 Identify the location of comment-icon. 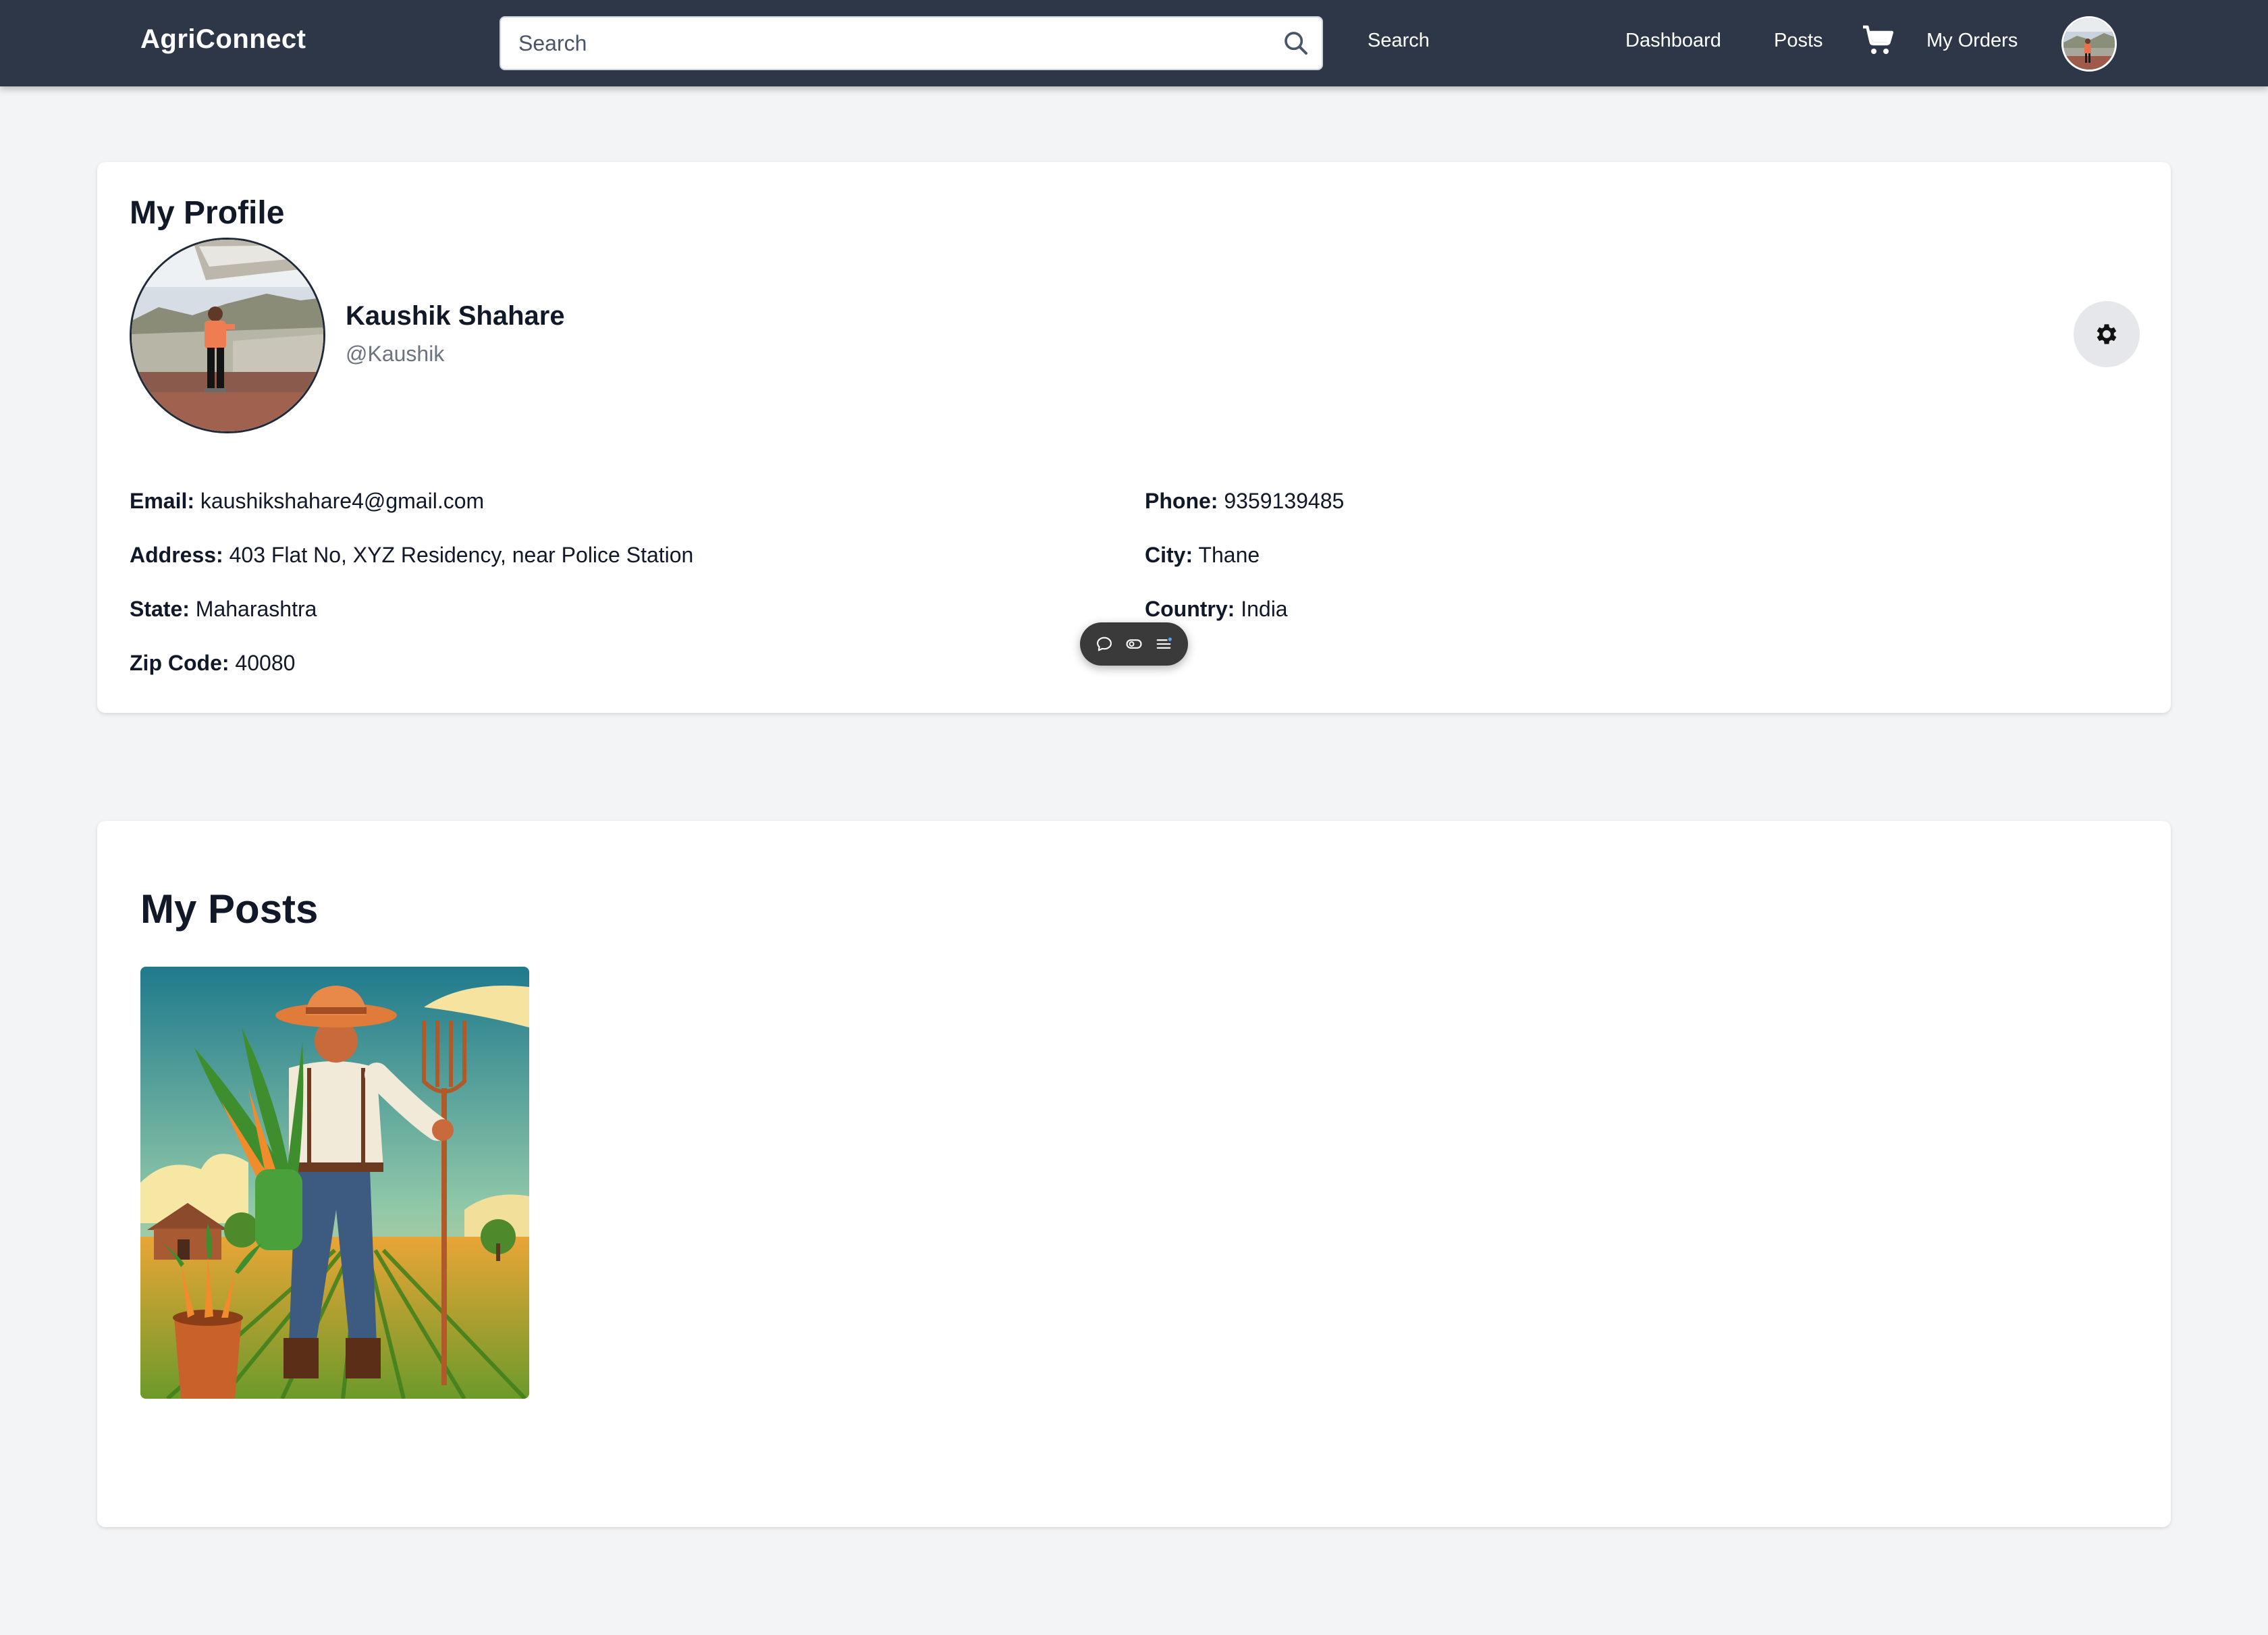
(1104, 644).